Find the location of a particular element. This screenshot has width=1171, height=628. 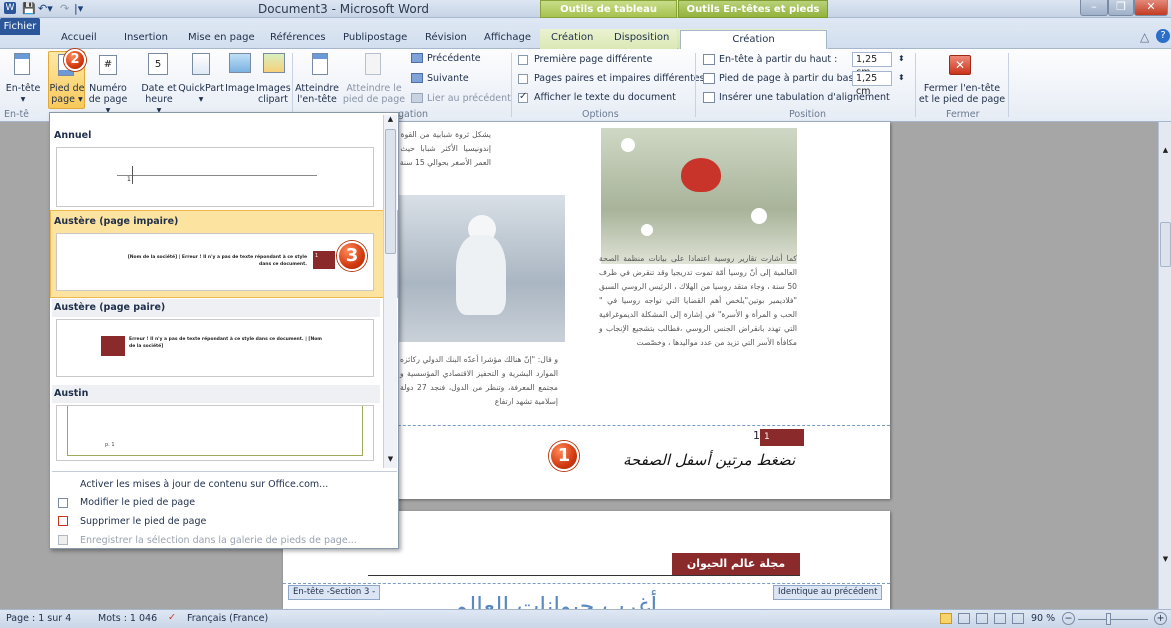

help-icon: ? is located at coordinates (1163, 36).